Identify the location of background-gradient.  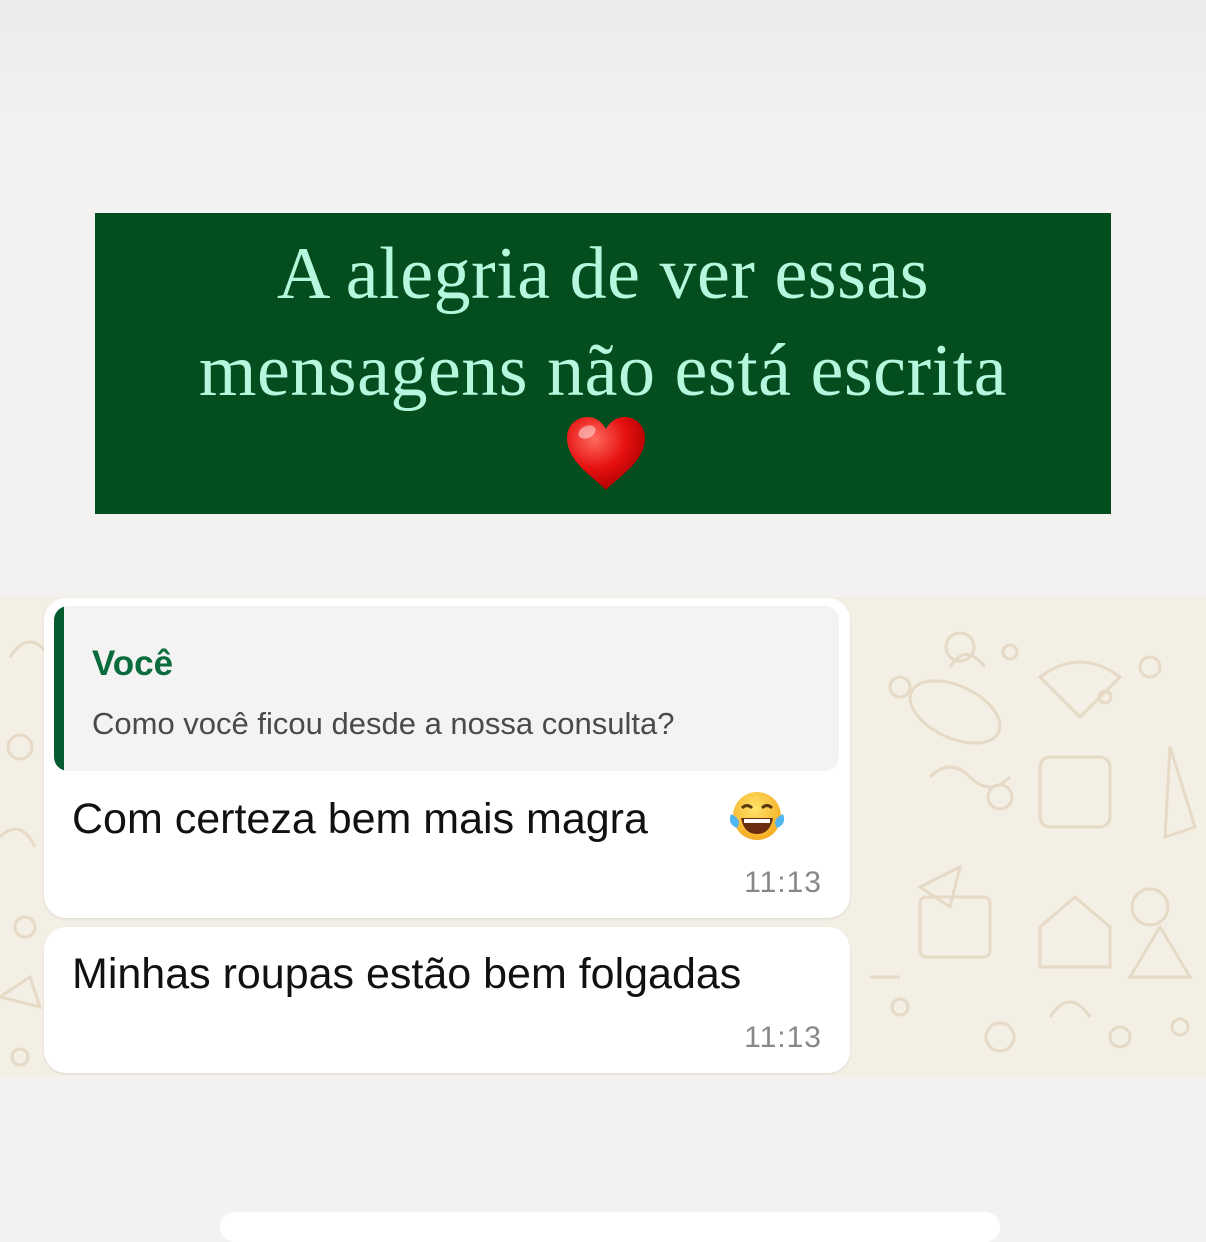
(603, 65).